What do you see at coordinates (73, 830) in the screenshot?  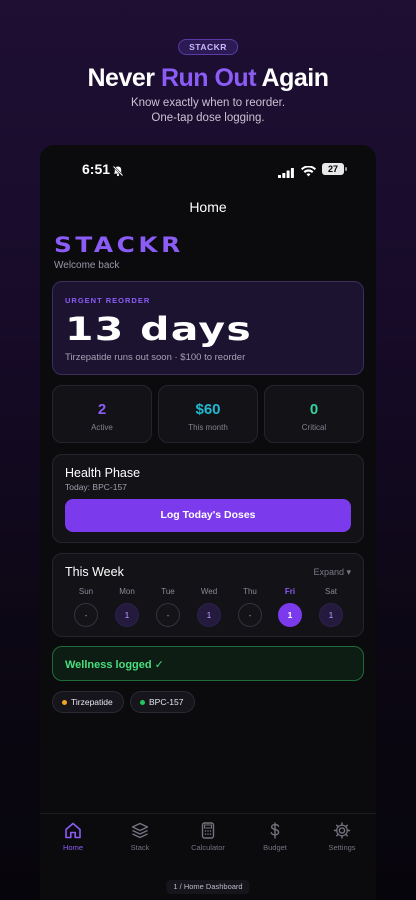 I see `home-icon` at bounding box center [73, 830].